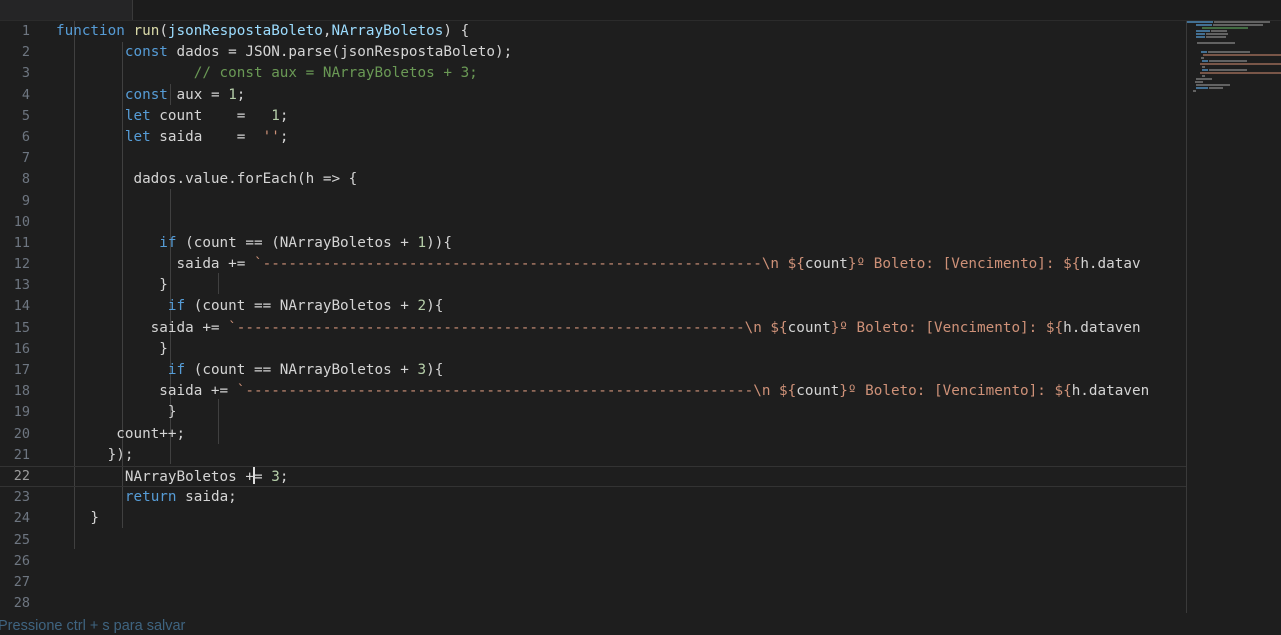  What do you see at coordinates (21, 497) in the screenshot?
I see `line-number: 23` at bounding box center [21, 497].